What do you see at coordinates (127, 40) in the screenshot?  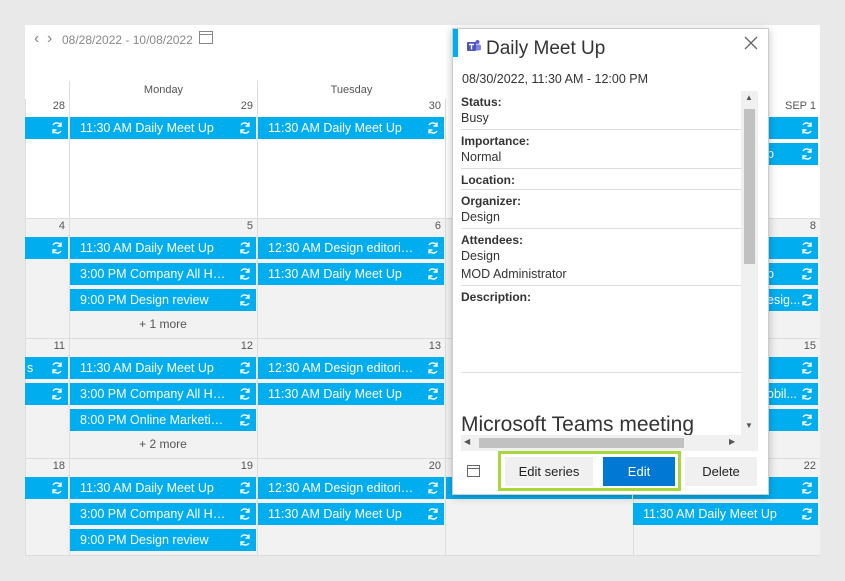 I see `date-range-label: 08/28/2022 - 10/08/2022` at bounding box center [127, 40].